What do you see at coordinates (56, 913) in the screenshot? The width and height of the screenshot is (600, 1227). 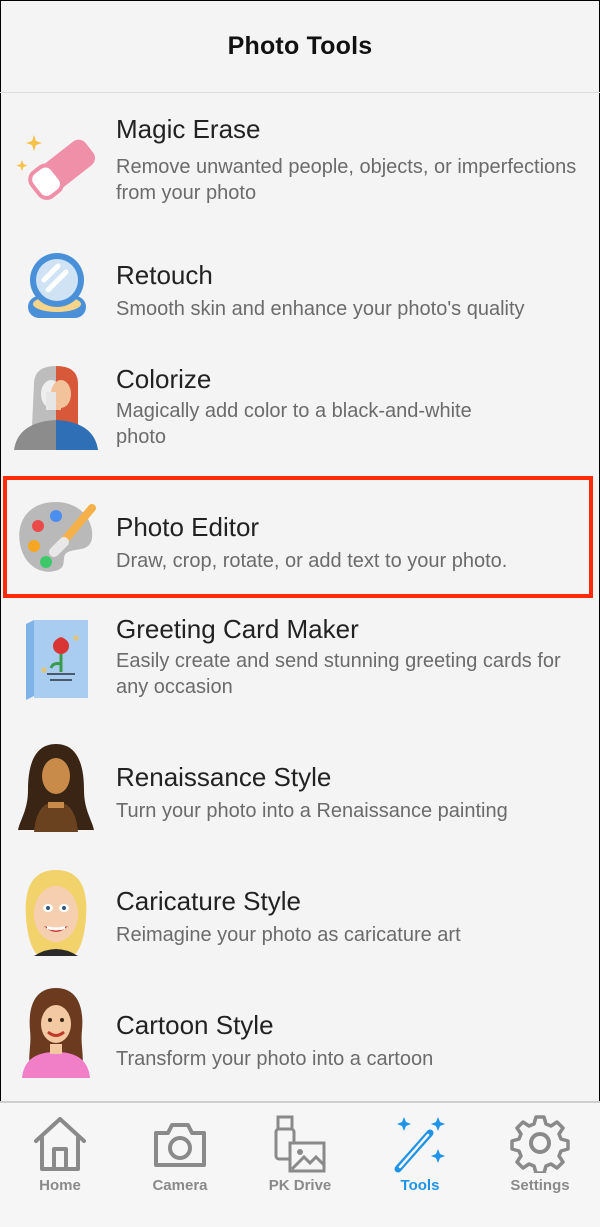 I see `caricature-face-icon` at bounding box center [56, 913].